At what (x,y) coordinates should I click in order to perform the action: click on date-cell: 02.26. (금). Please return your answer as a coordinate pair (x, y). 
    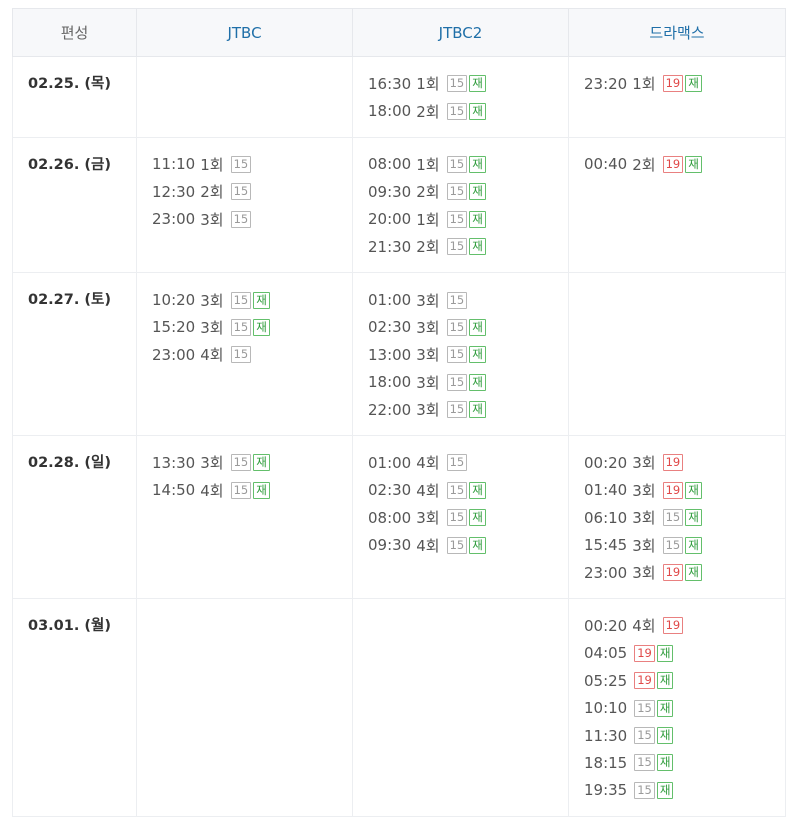
    Looking at the image, I should click on (74, 205).